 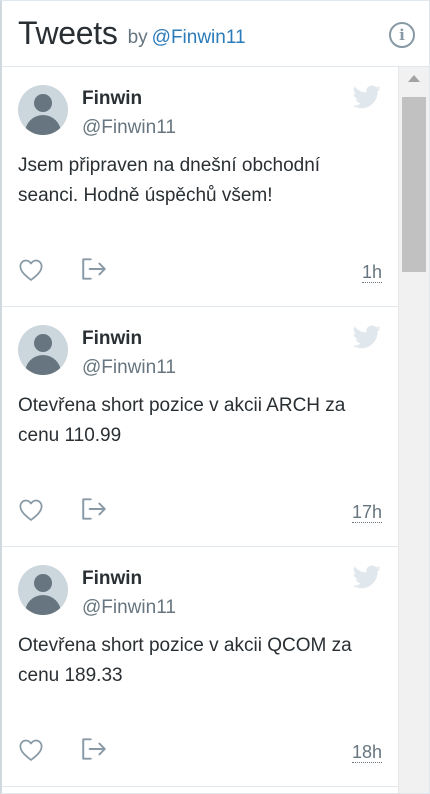 What do you see at coordinates (413, 430) in the screenshot?
I see `scrollbar` at bounding box center [413, 430].